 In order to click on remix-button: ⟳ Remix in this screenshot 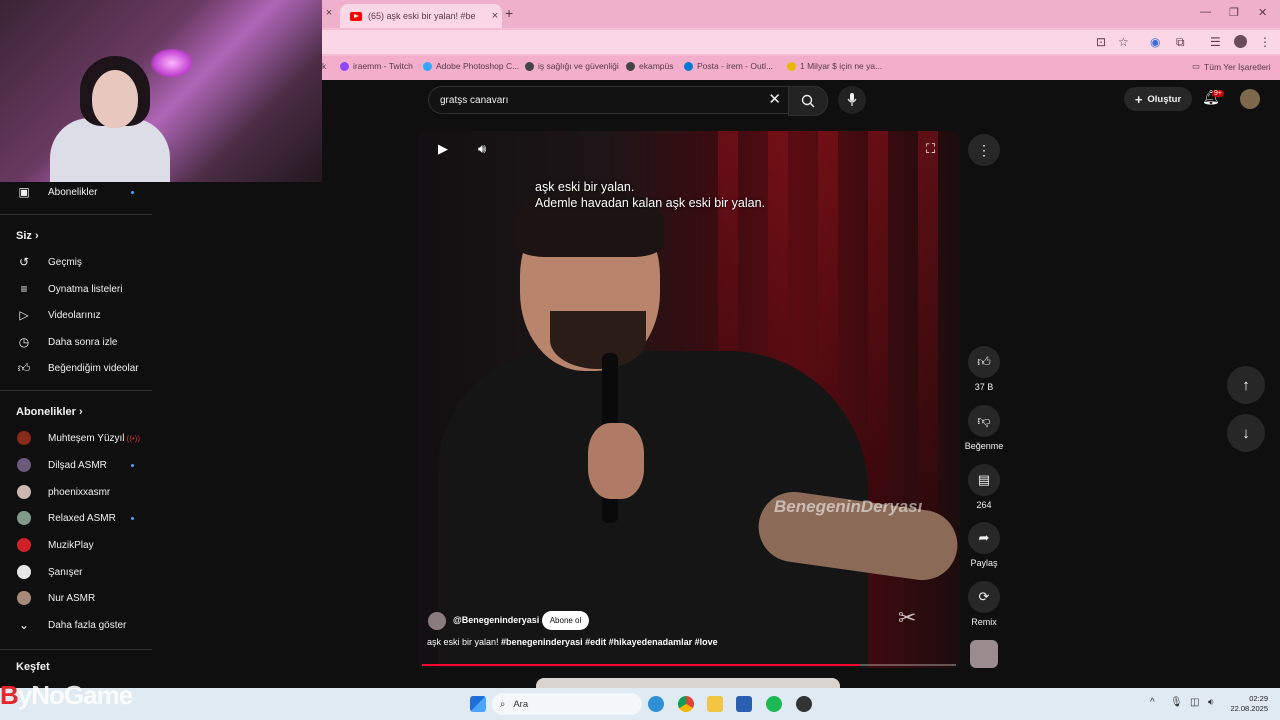, I will do `click(984, 604)`.